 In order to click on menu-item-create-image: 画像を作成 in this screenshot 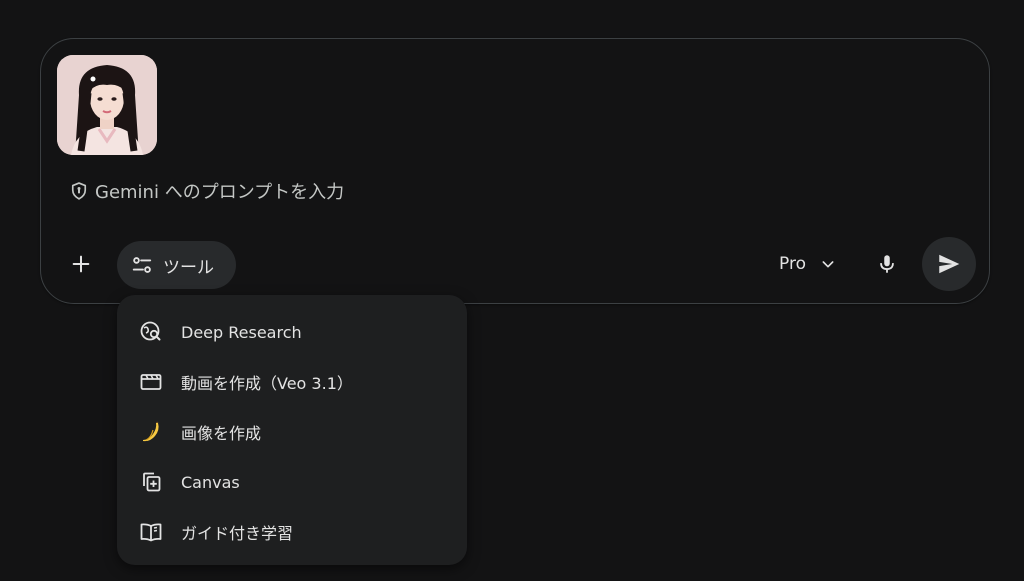, I will do `click(292, 432)`.